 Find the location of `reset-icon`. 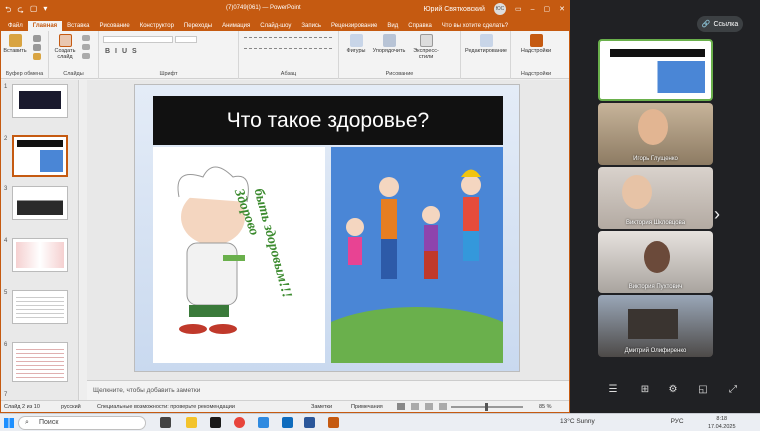

reset-icon is located at coordinates (86, 47).